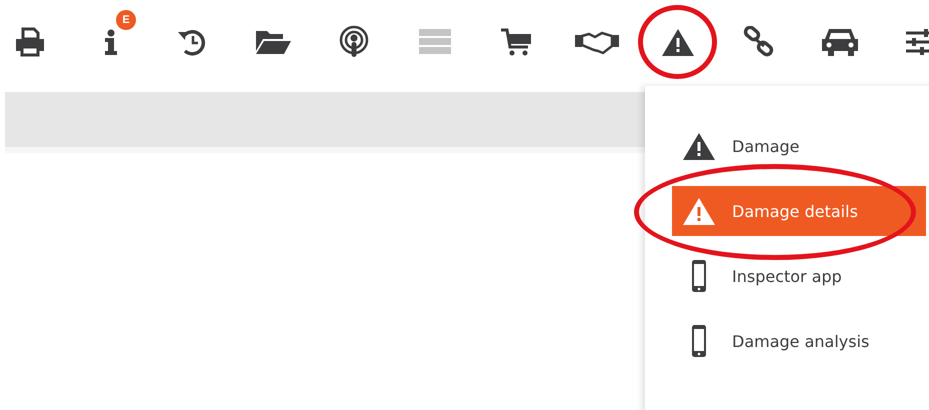  What do you see at coordinates (799, 146) in the screenshot?
I see `menu-item: Damage` at bounding box center [799, 146].